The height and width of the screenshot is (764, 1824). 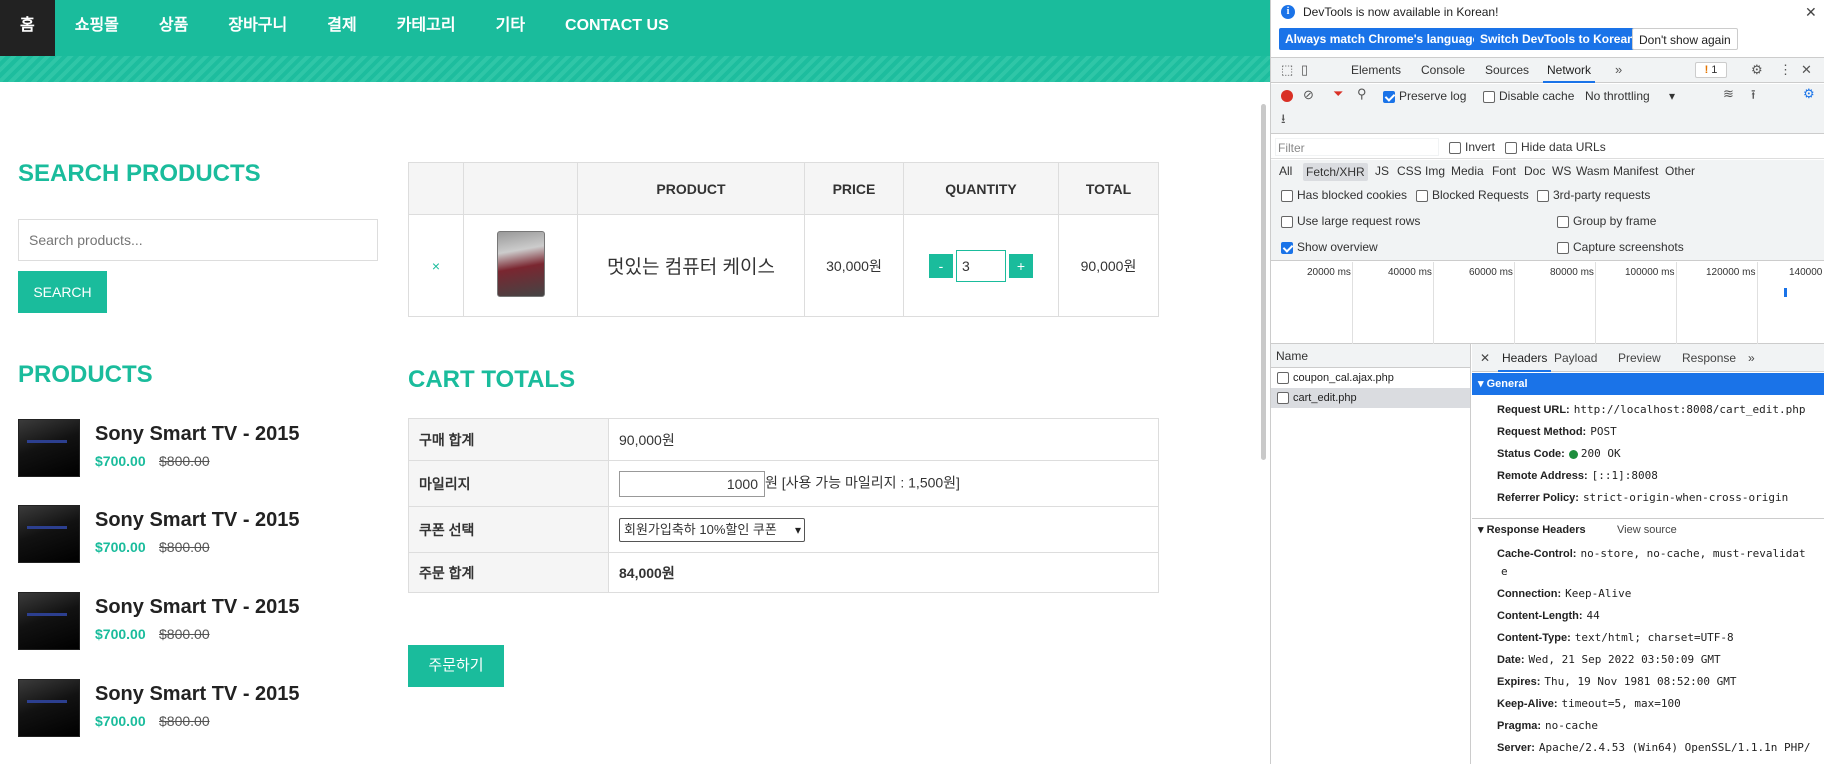 I want to click on nav-products: 상품, so click(x=173, y=28).